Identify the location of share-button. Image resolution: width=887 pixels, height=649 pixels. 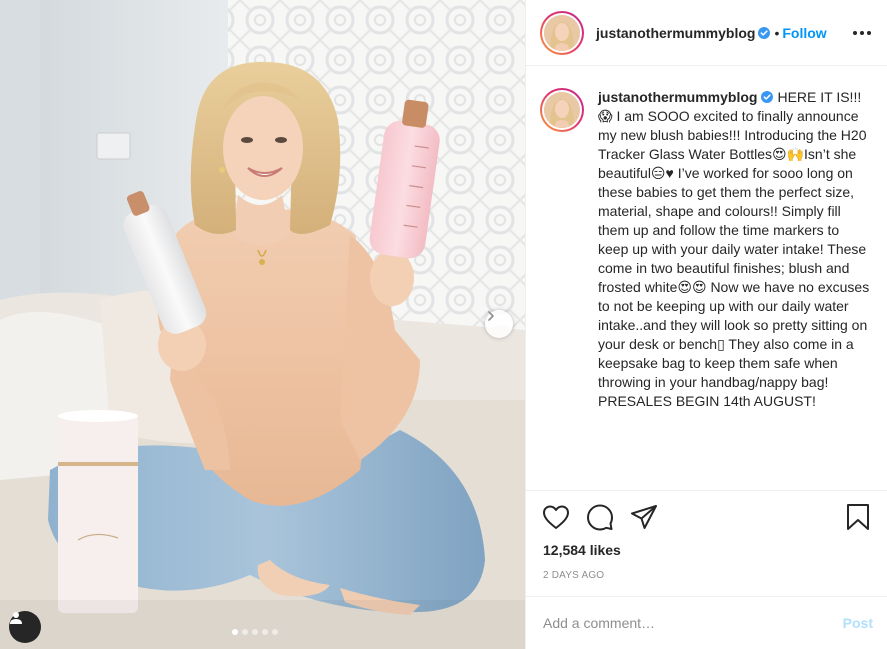
(644, 517).